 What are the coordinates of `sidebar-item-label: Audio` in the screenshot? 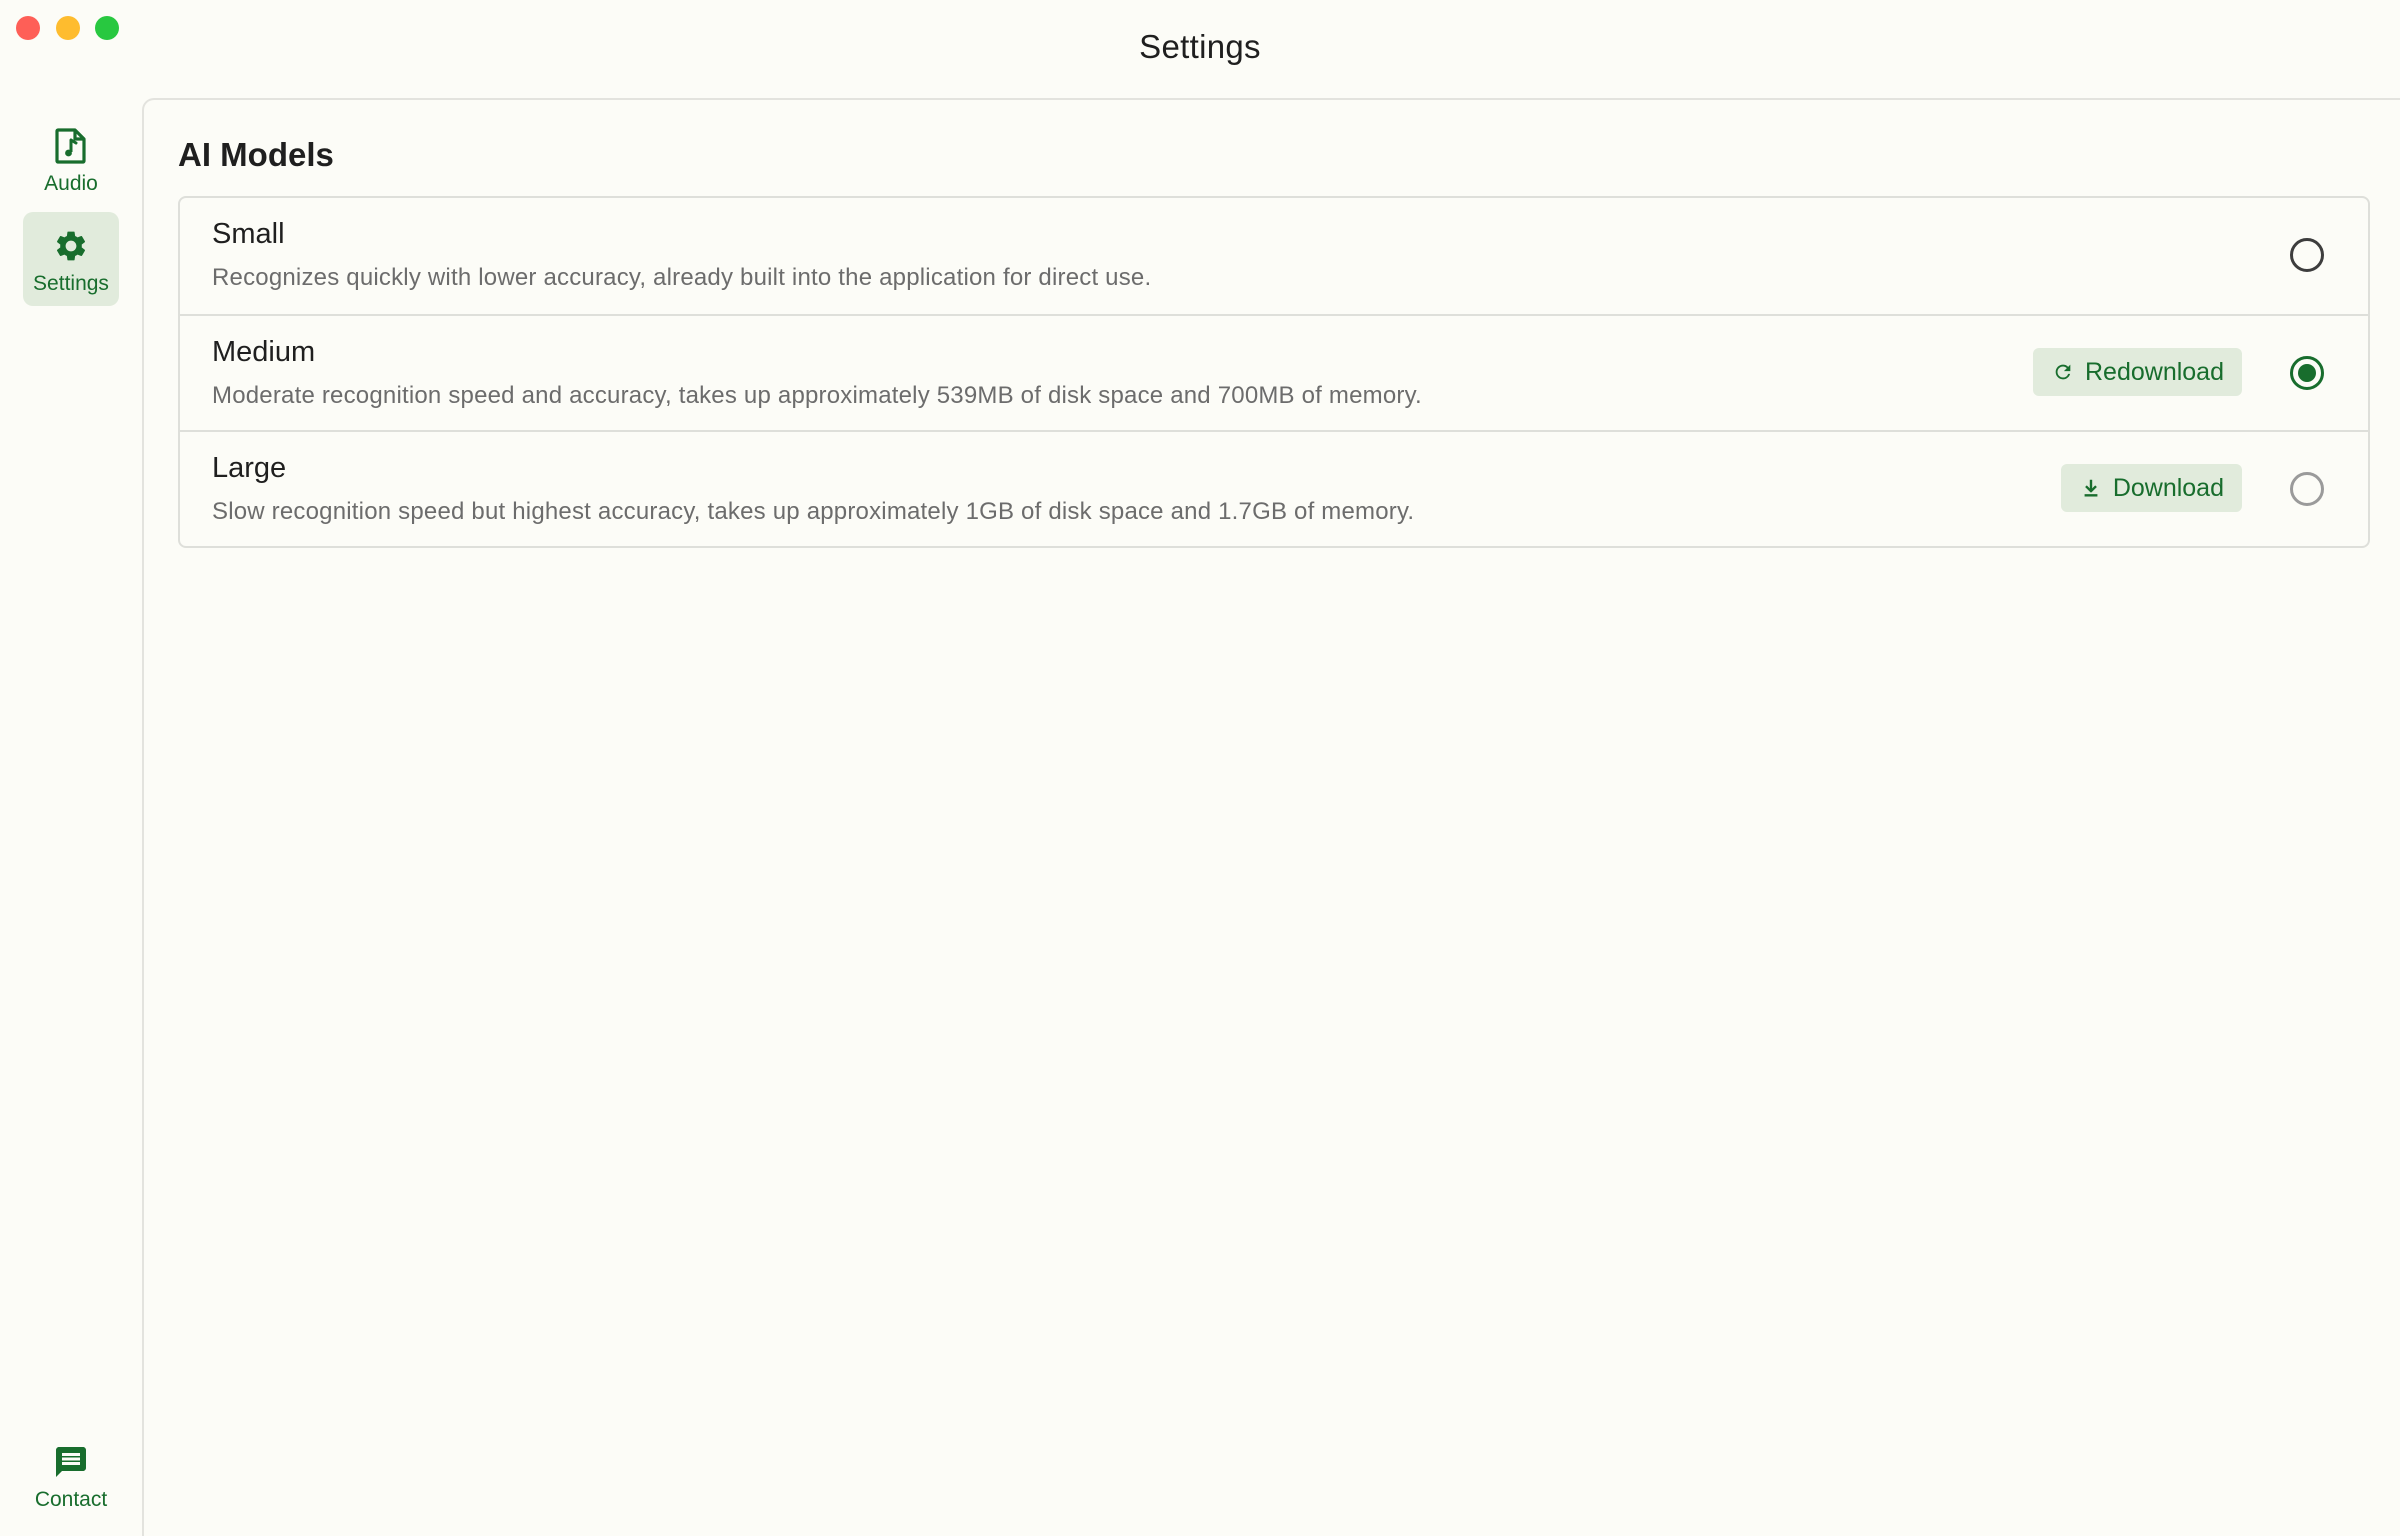 It's located at (71, 183).